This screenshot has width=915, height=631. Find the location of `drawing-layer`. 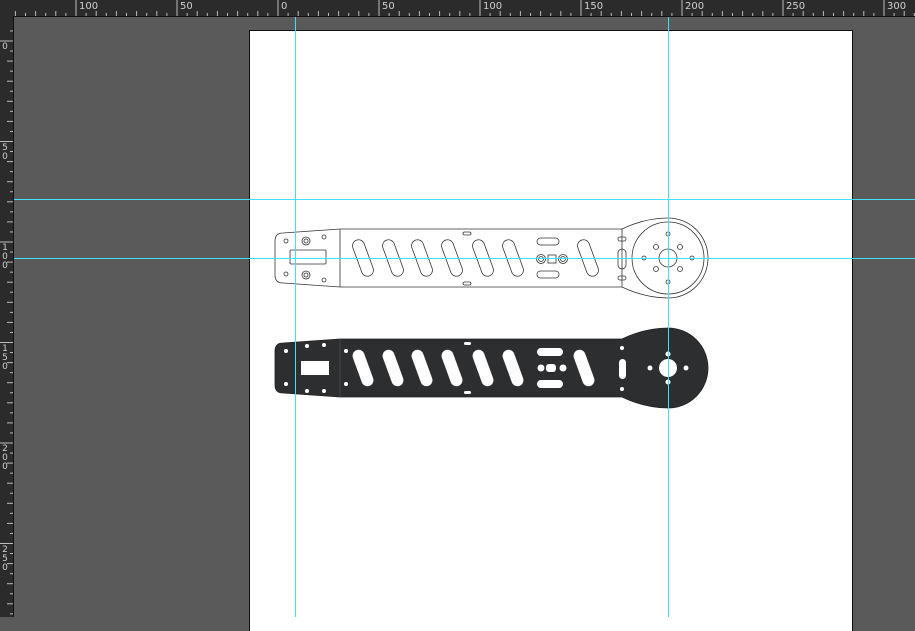

drawing-layer is located at coordinates (491, 313).